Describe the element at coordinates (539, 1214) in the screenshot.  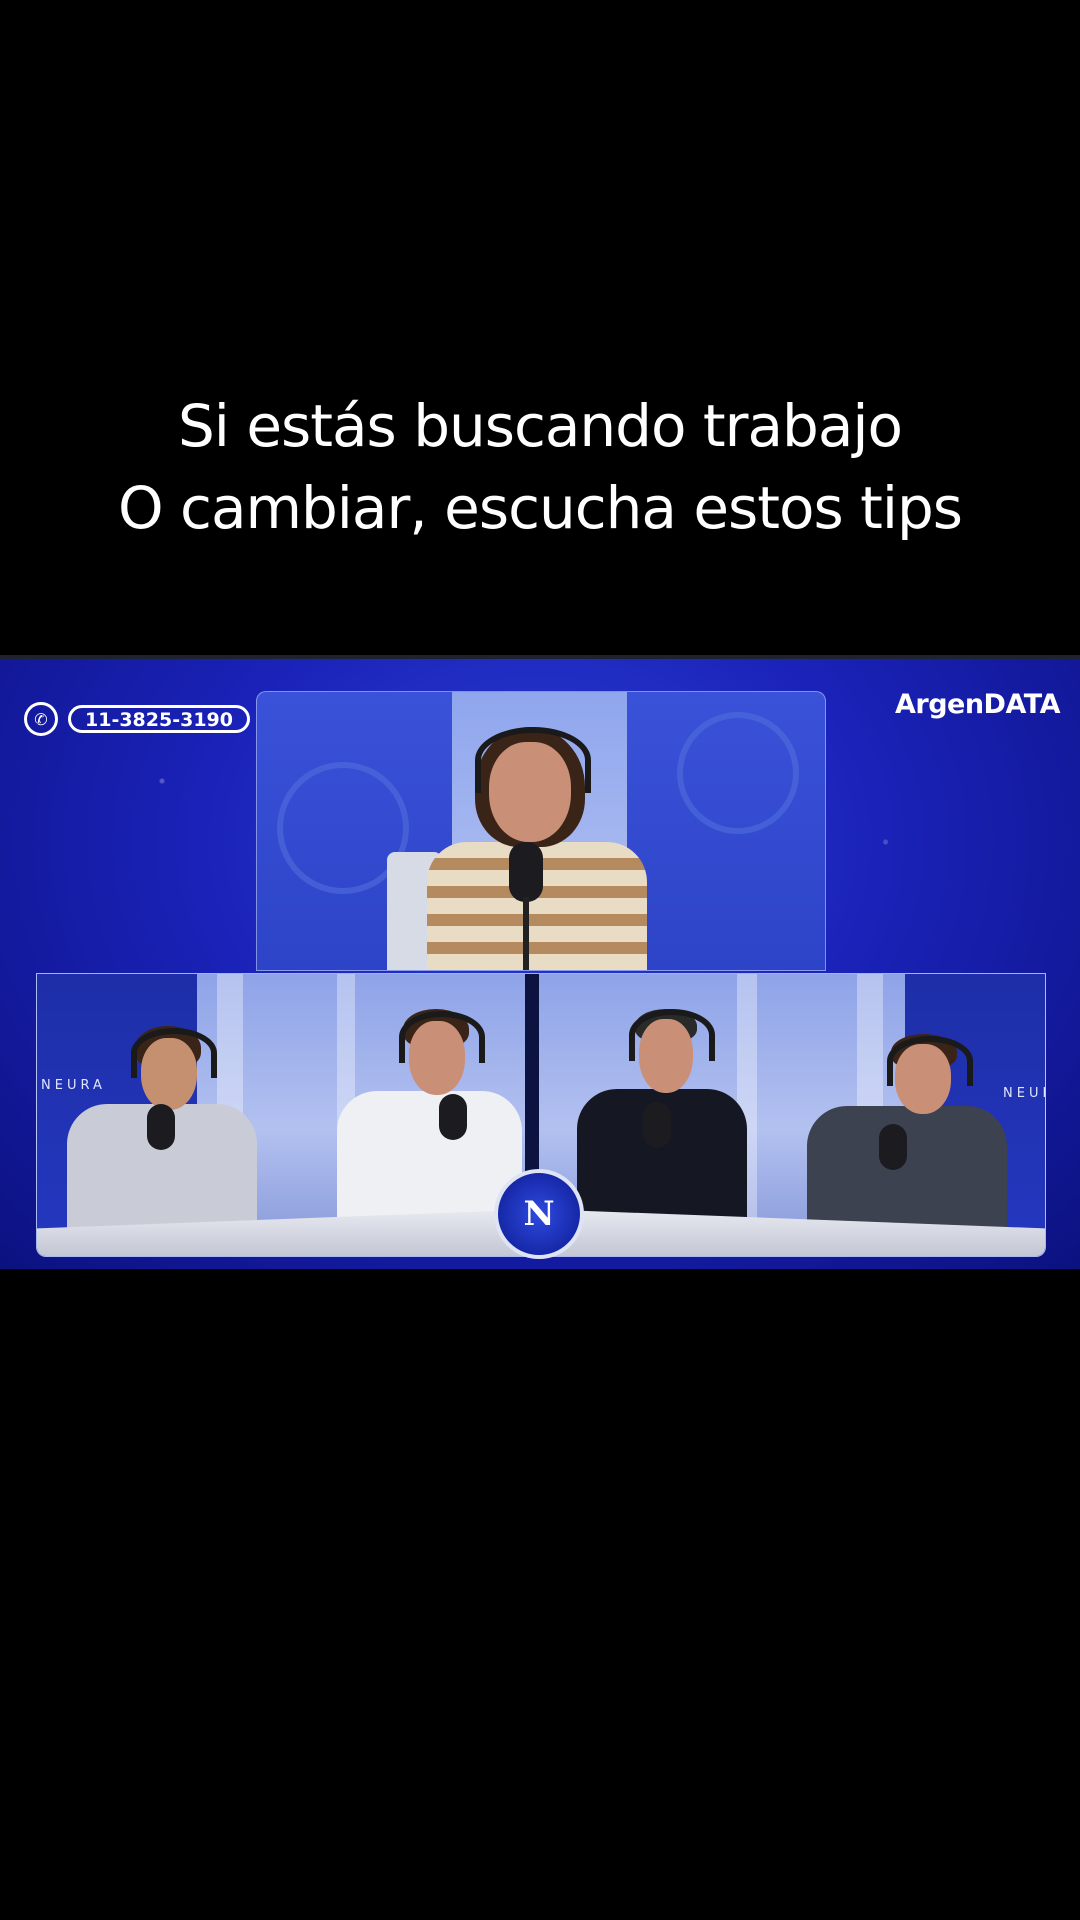
I see `neura-logo-badge: N` at that location.